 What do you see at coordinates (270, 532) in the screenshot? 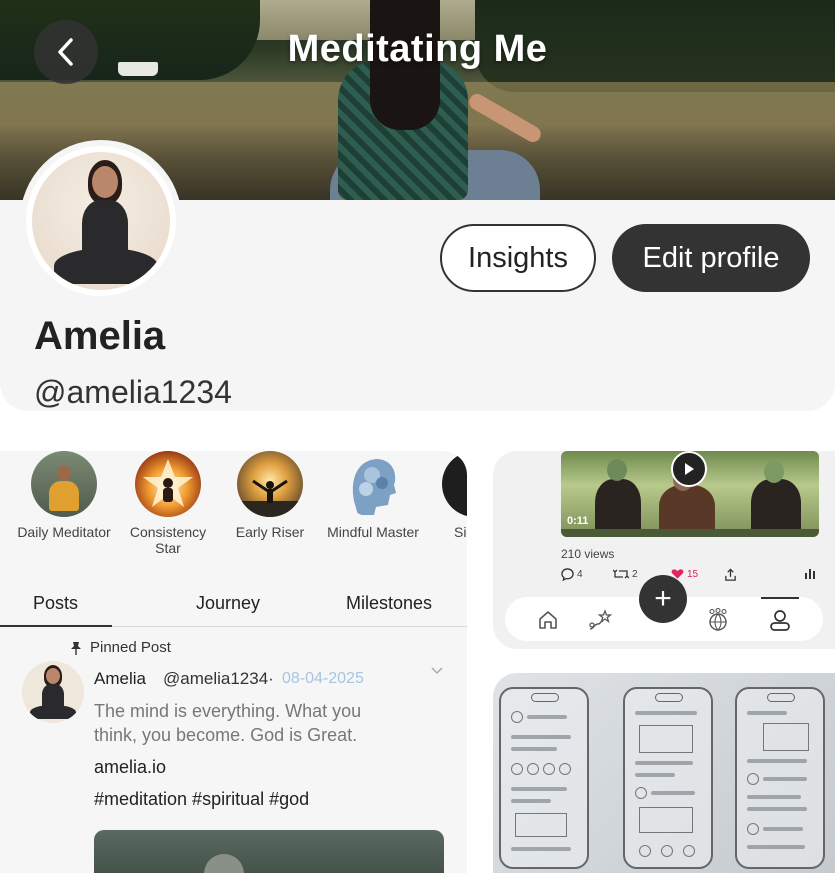
I see `badge-label: Early Riser` at bounding box center [270, 532].